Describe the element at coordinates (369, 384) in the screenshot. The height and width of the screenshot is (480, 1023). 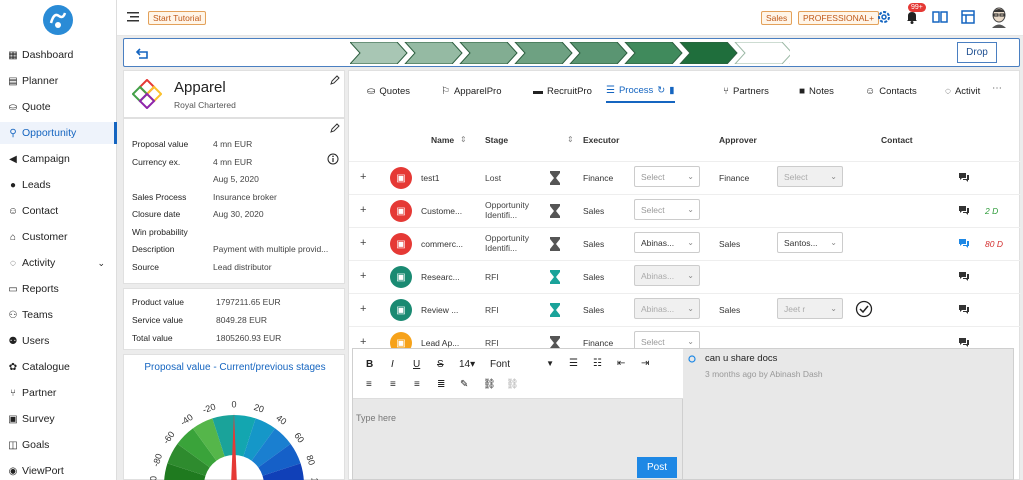
I see `align-left-icon: ≡` at that location.